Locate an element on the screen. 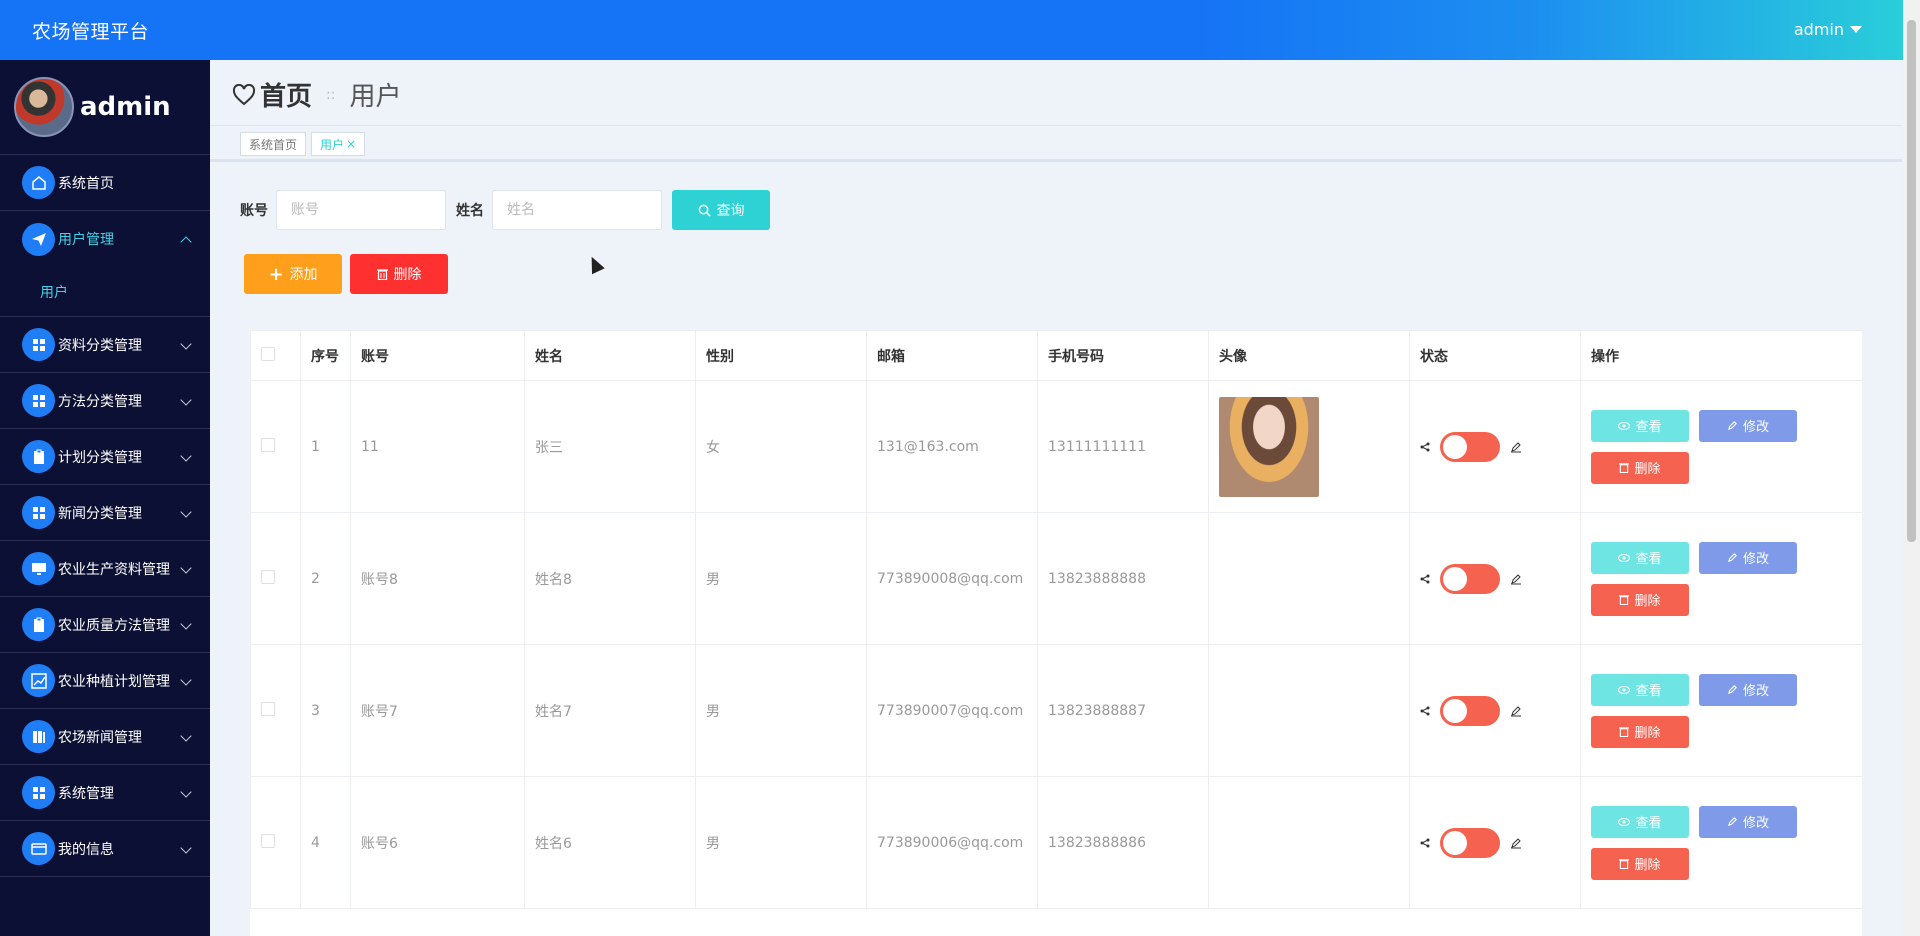  tab-label: 用户 is located at coordinates (332, 144).